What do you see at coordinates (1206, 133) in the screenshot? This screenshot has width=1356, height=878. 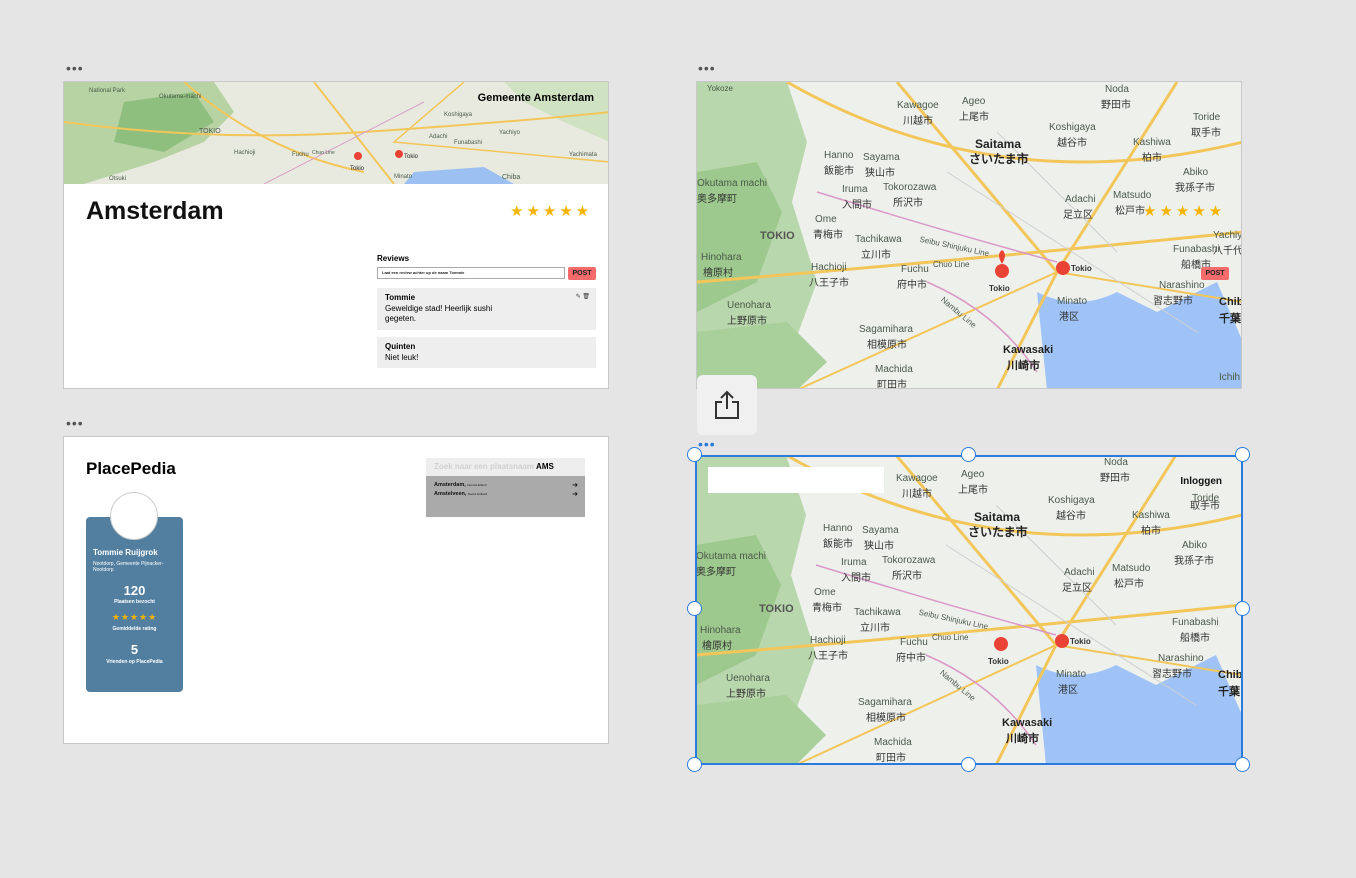 I see `map-label: 取手市` at bounding box center [1206, 133].